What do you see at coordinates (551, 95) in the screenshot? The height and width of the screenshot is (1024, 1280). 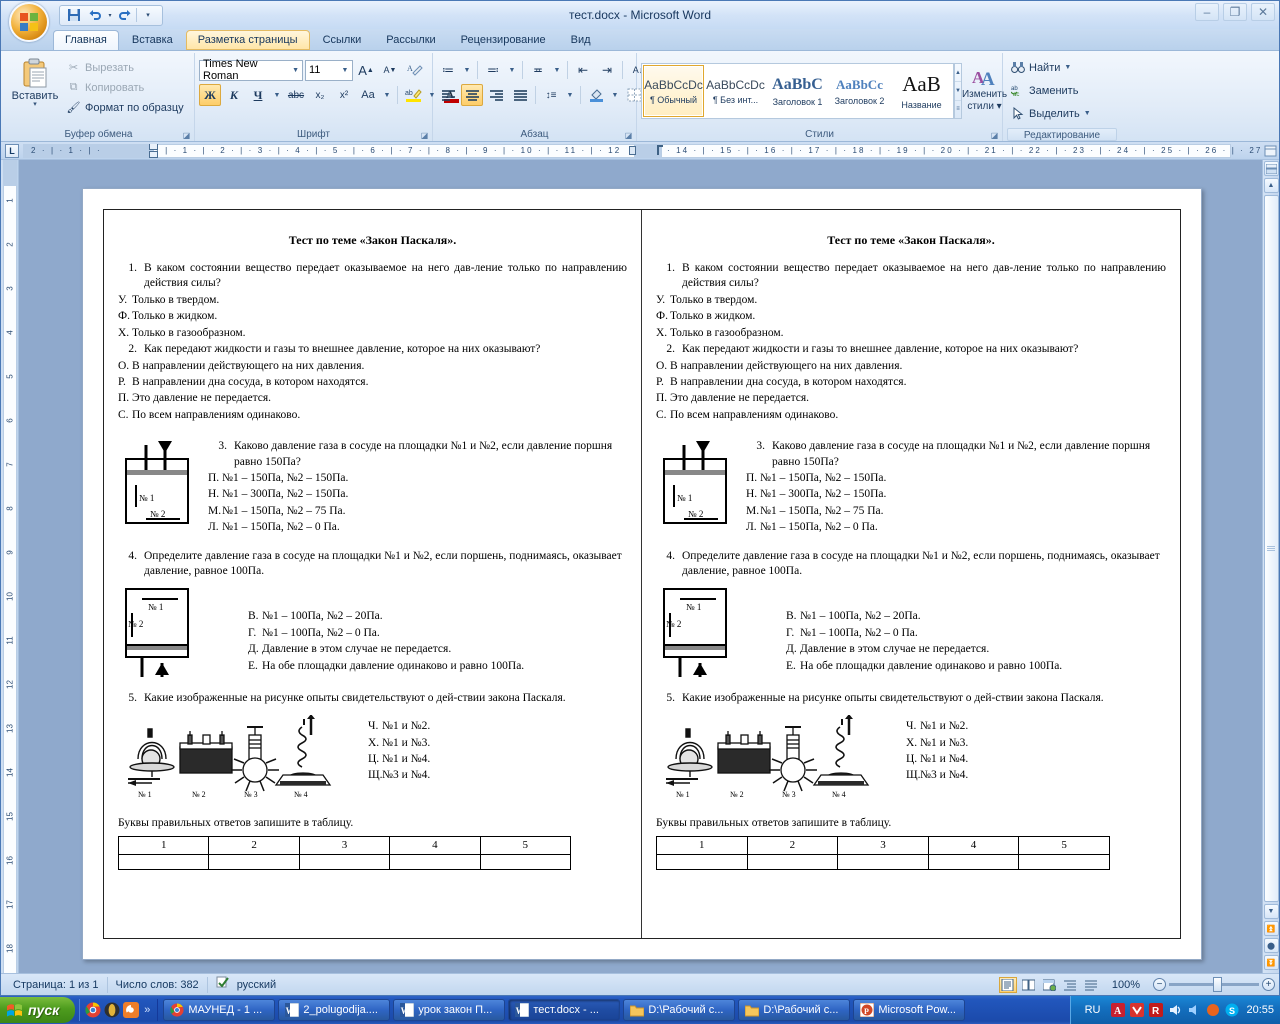 I see `line-spacing-button: ↕≡` at bounding box center [551, 95].